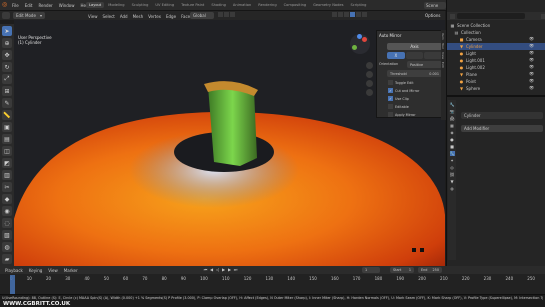 The height and width of the screenshot is (307, 545). Describe the element at coordinates (7, 79) in the screenshot. I see `scale-tool-icon: ⤢` at that location.